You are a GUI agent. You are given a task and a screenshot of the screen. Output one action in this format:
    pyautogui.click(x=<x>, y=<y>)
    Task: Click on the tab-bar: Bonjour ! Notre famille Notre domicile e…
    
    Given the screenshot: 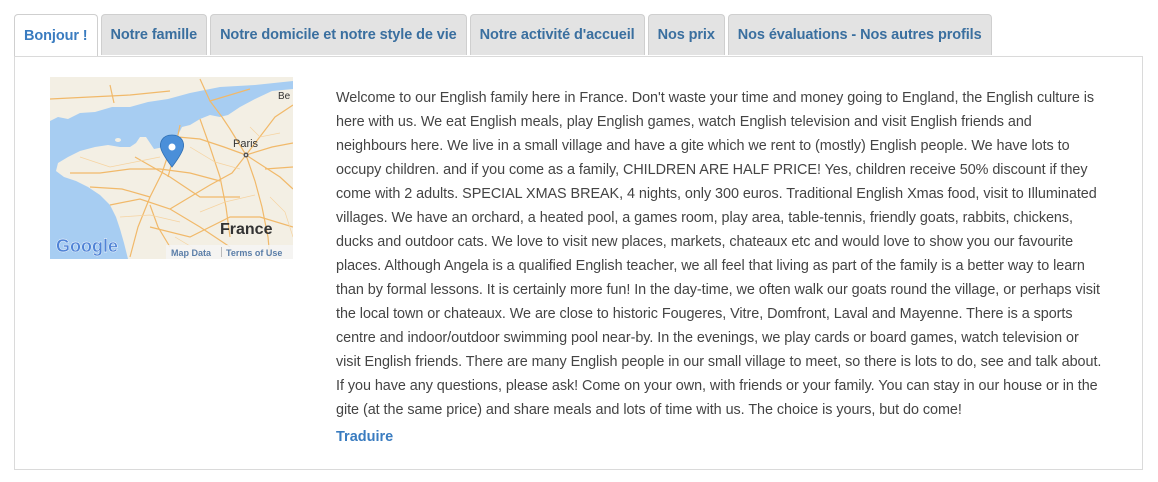 What is the action you would take?
    pyautogui.click(x=504, y=35)
    